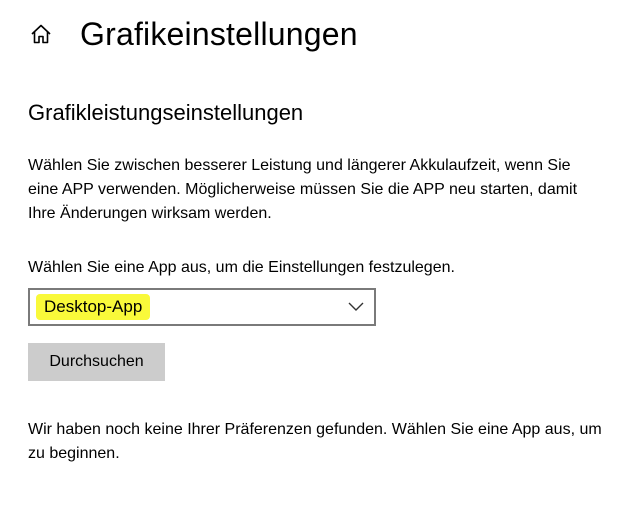 The image size is (640, 510). Describe the element at coordinates (356, 306) in the screenshot. I see `chevron-down-icon` at that location.